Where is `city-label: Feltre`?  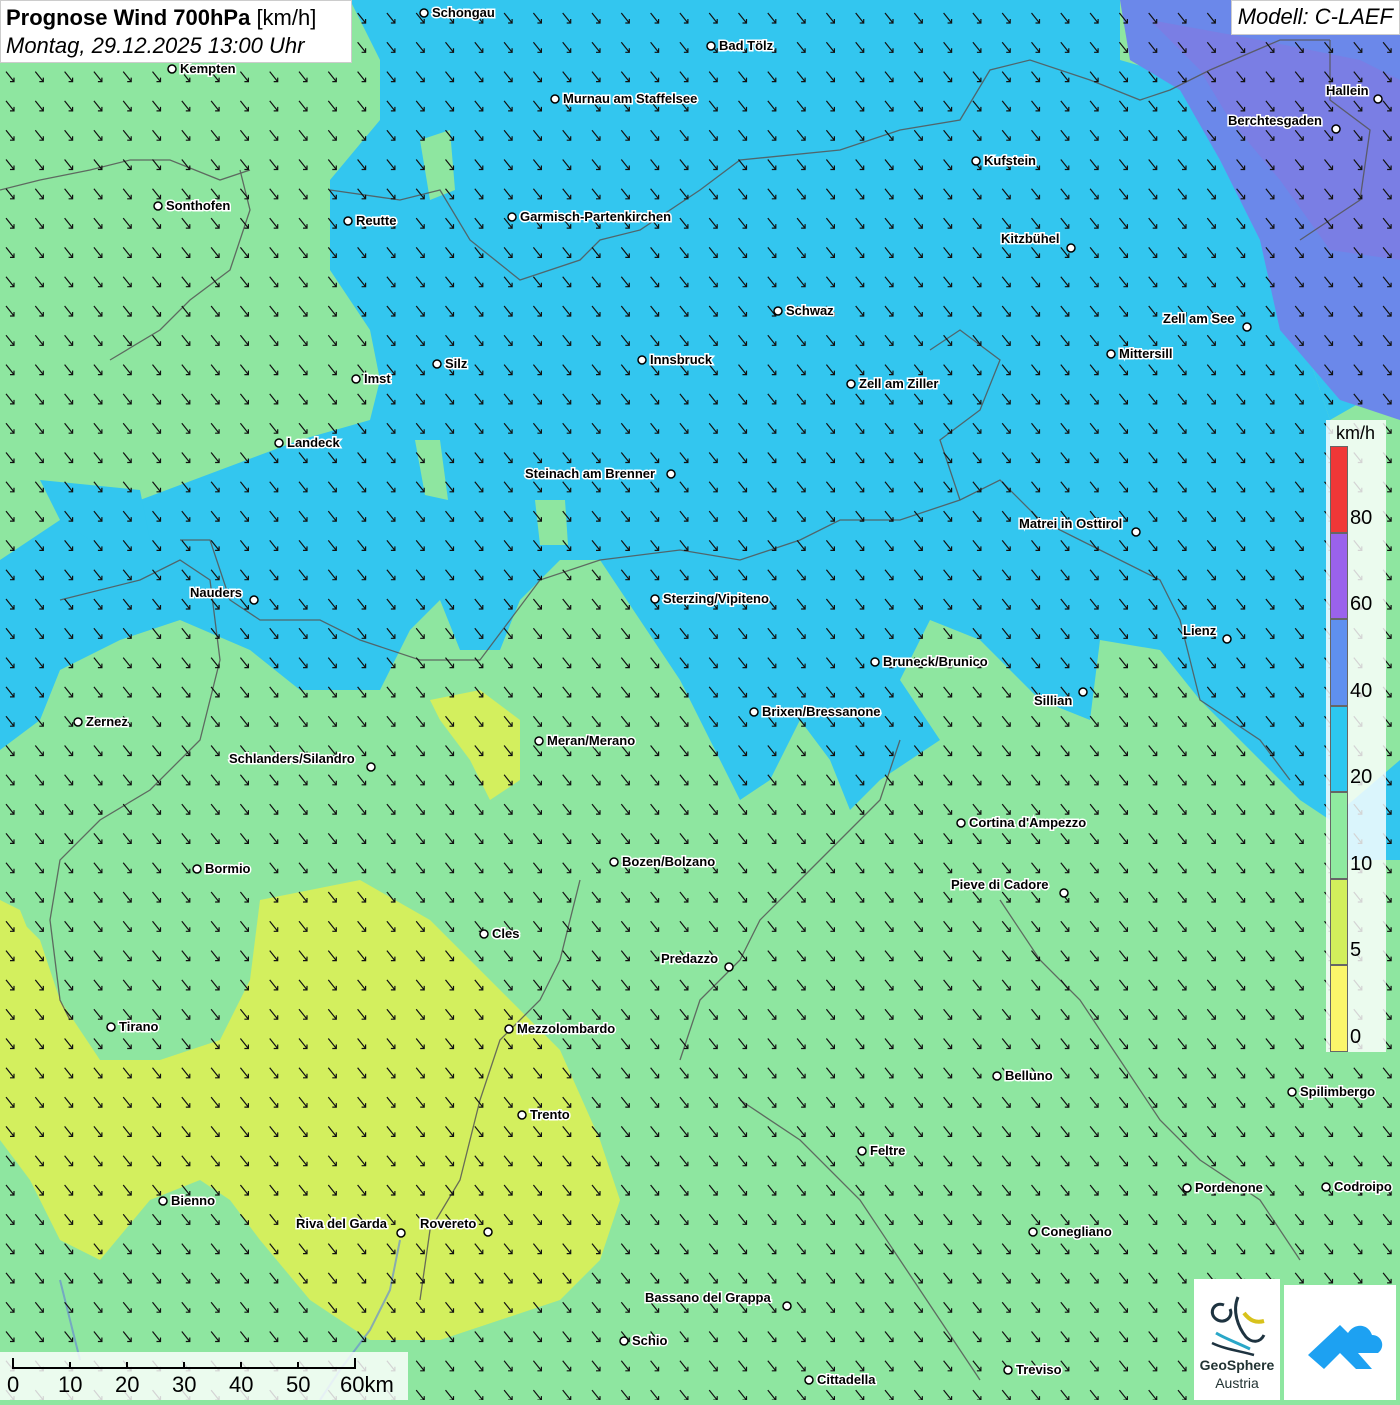
city-label: Feltre is located at coordinates (887, 1150).